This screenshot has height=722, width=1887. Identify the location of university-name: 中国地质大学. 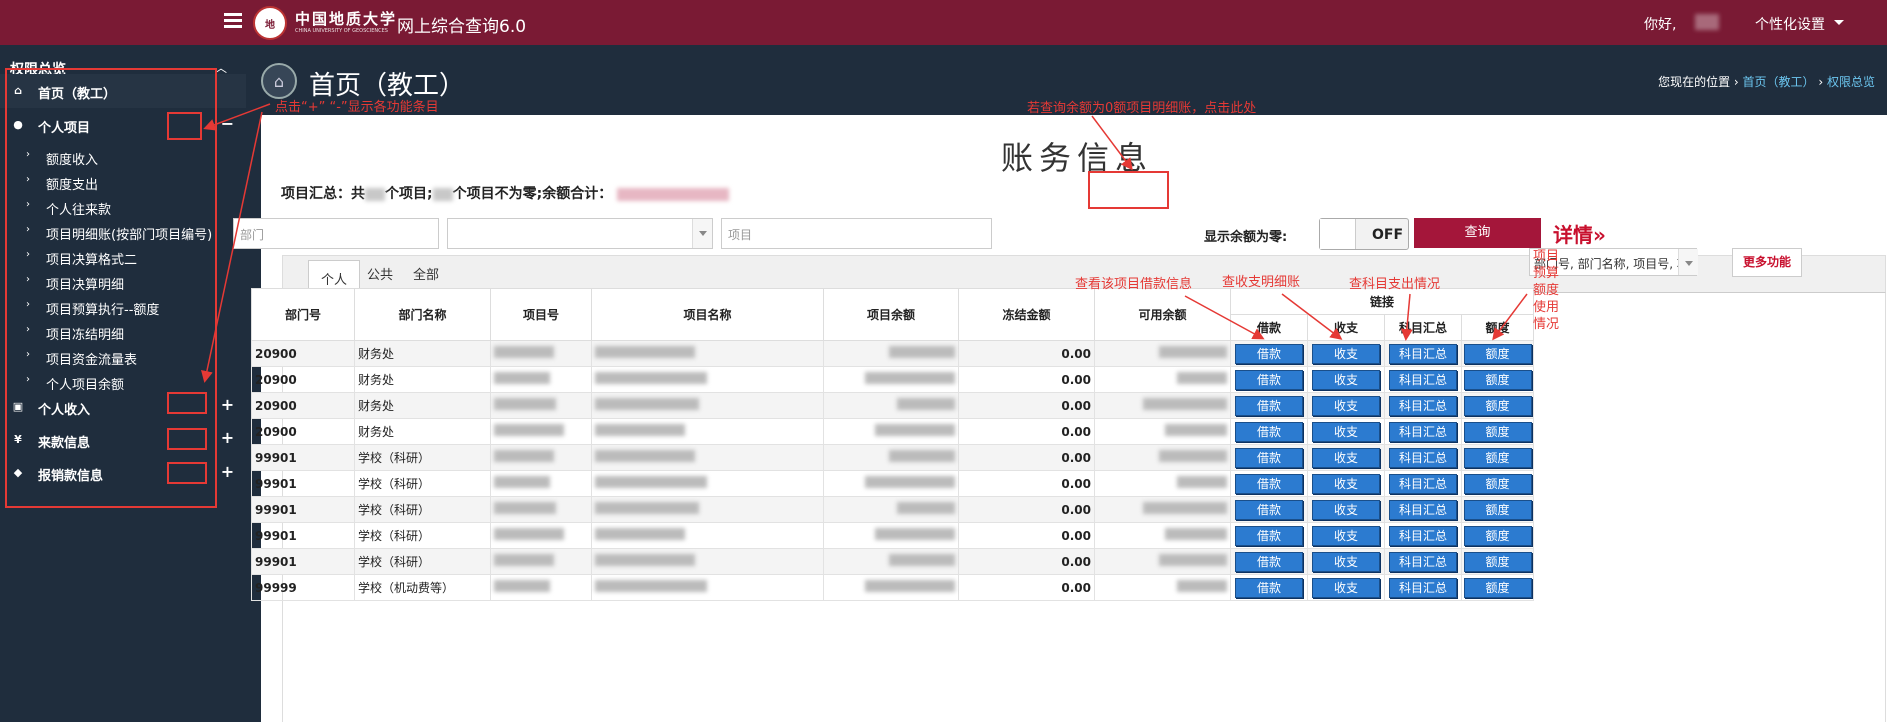
(346, 19).